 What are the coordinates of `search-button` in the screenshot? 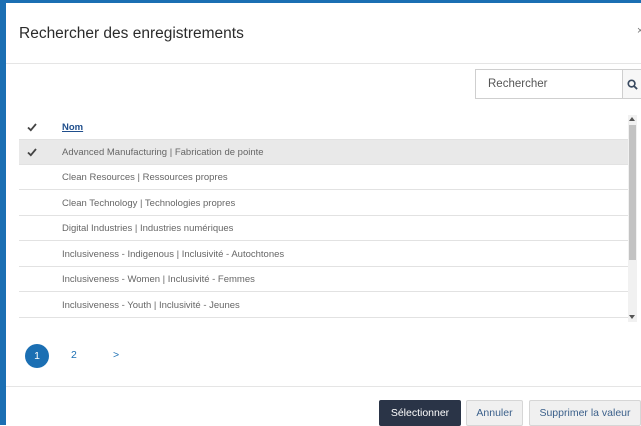 It's located at (631, 84).